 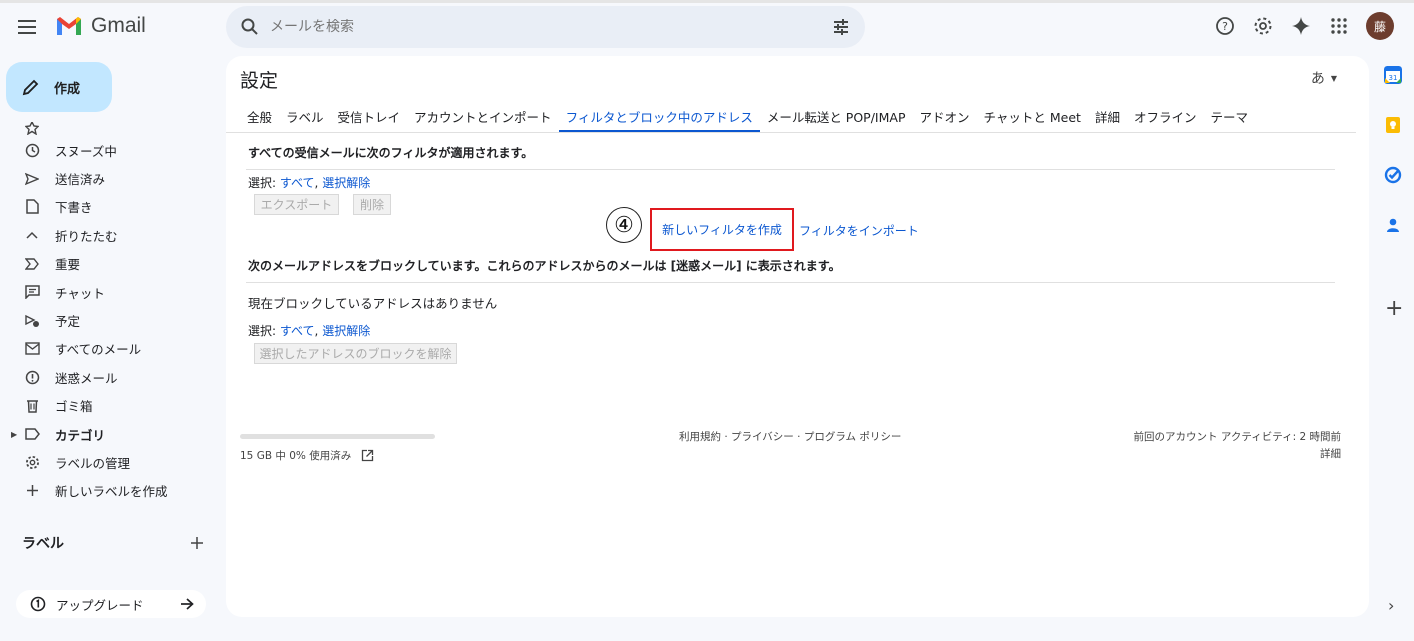 I want to click on chat-icon, so click(x=32, y=292).